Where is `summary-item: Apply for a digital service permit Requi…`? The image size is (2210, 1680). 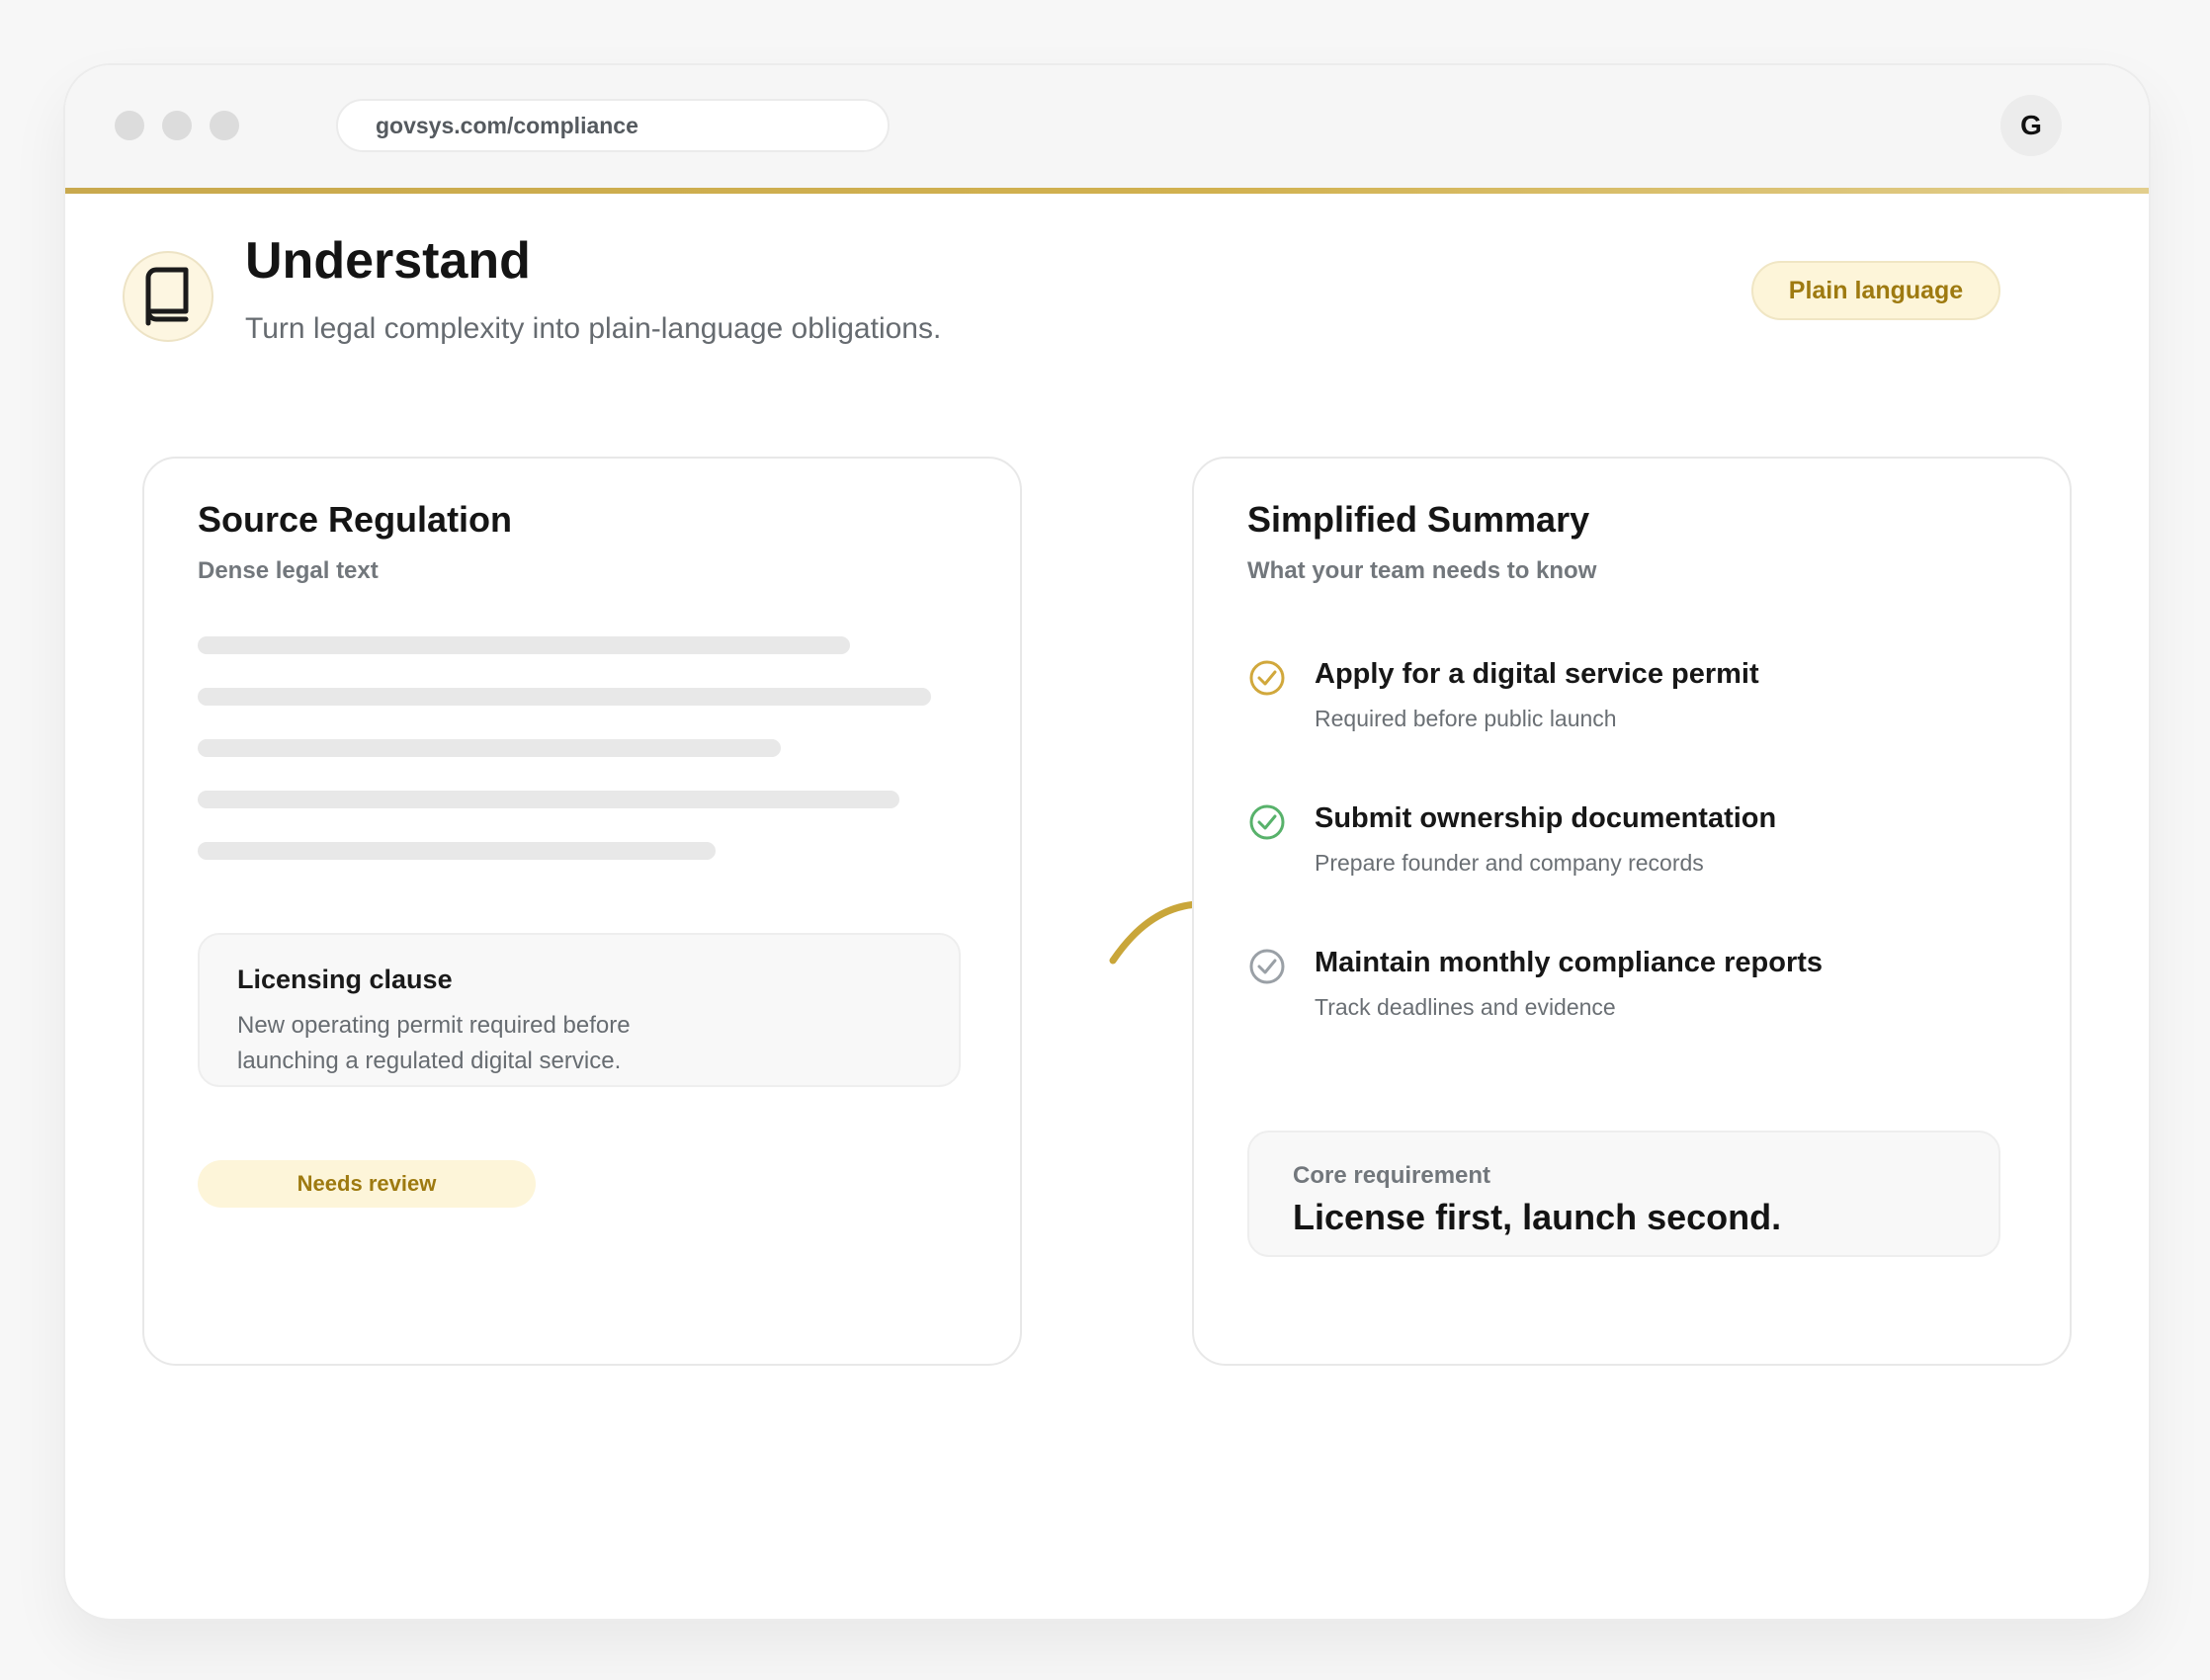 summary-item: Apply for a digital service permit Requi… is located at coordinates (1622, 705).